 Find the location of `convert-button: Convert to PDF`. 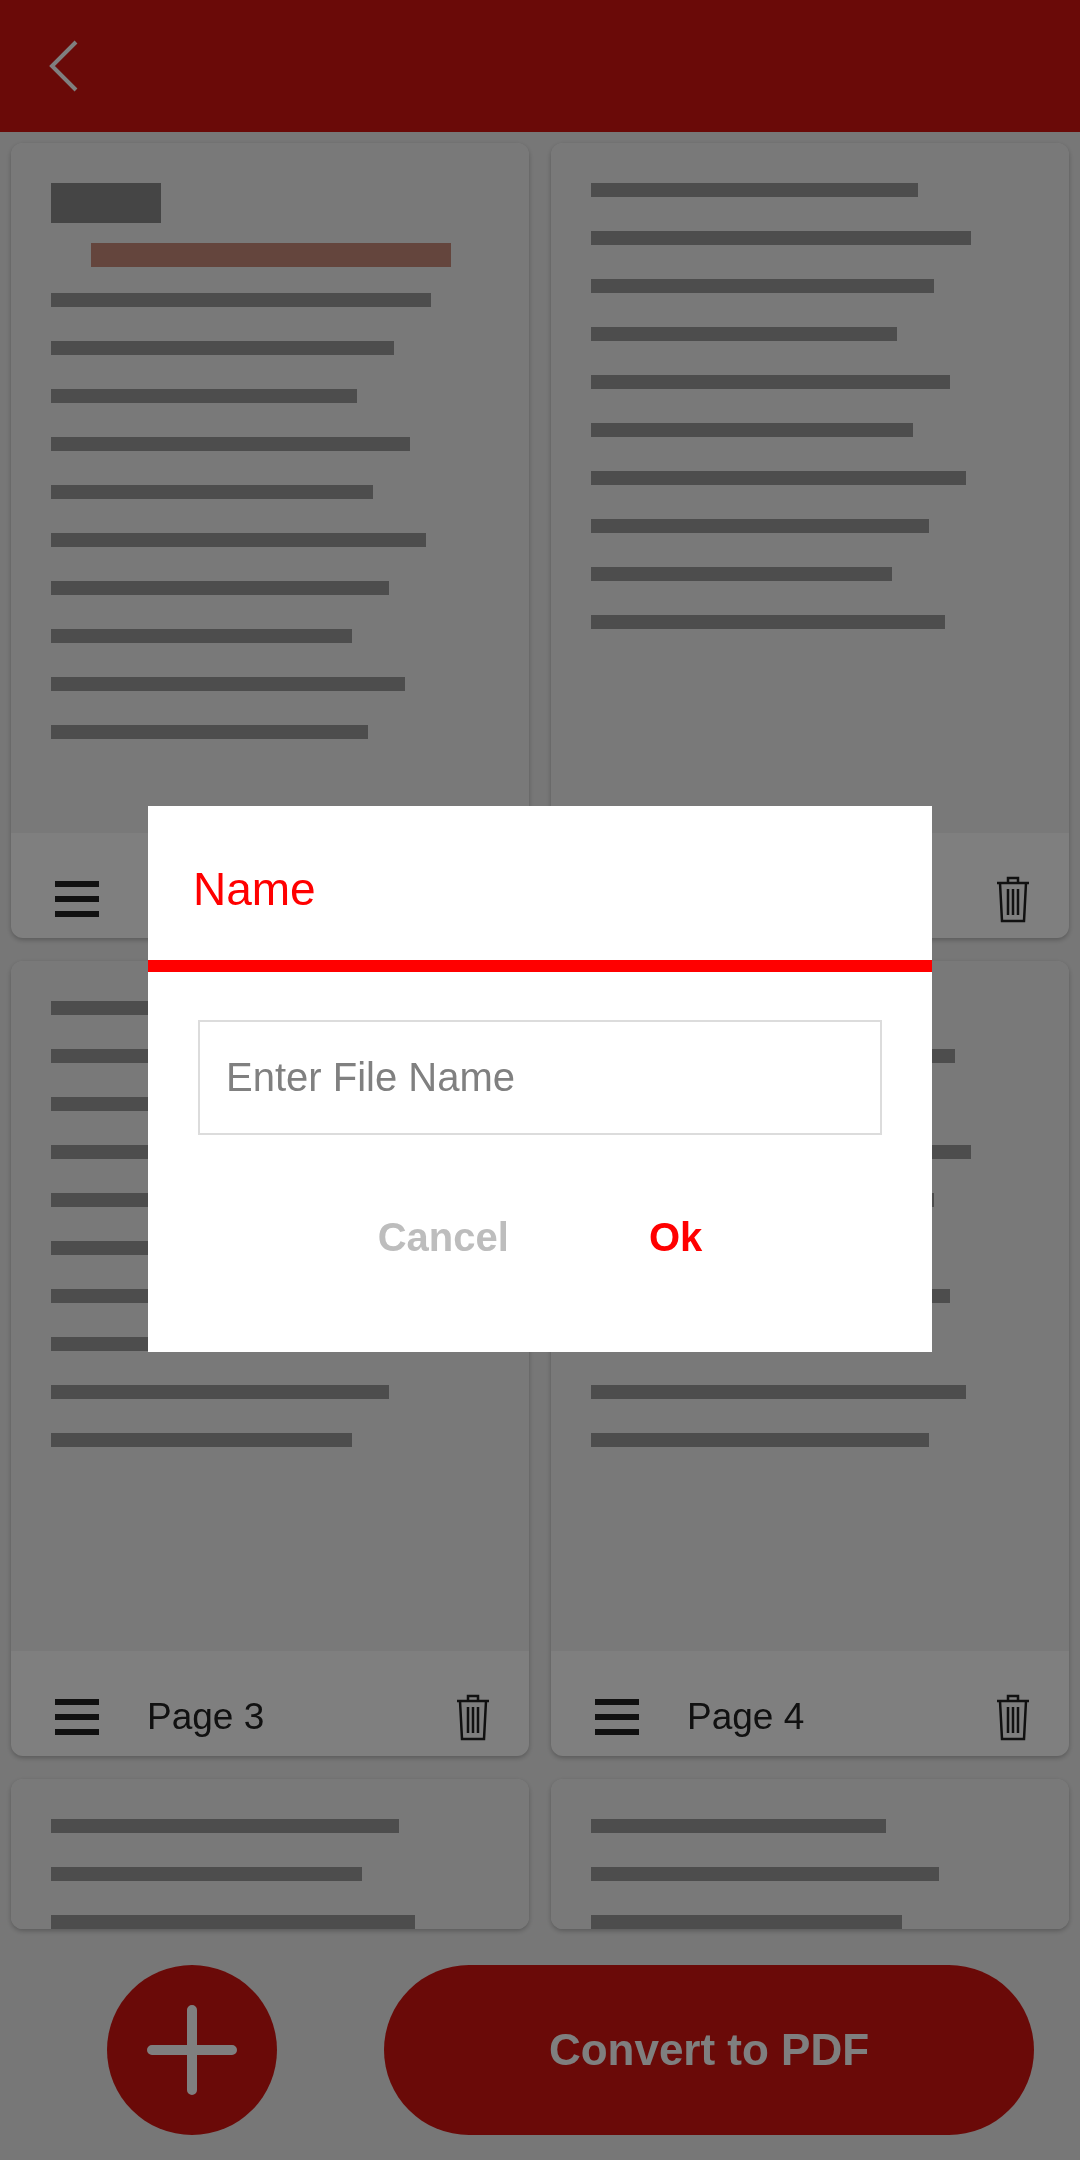

convert-button: Convert to PDF is located at coordinates (709, 2050).